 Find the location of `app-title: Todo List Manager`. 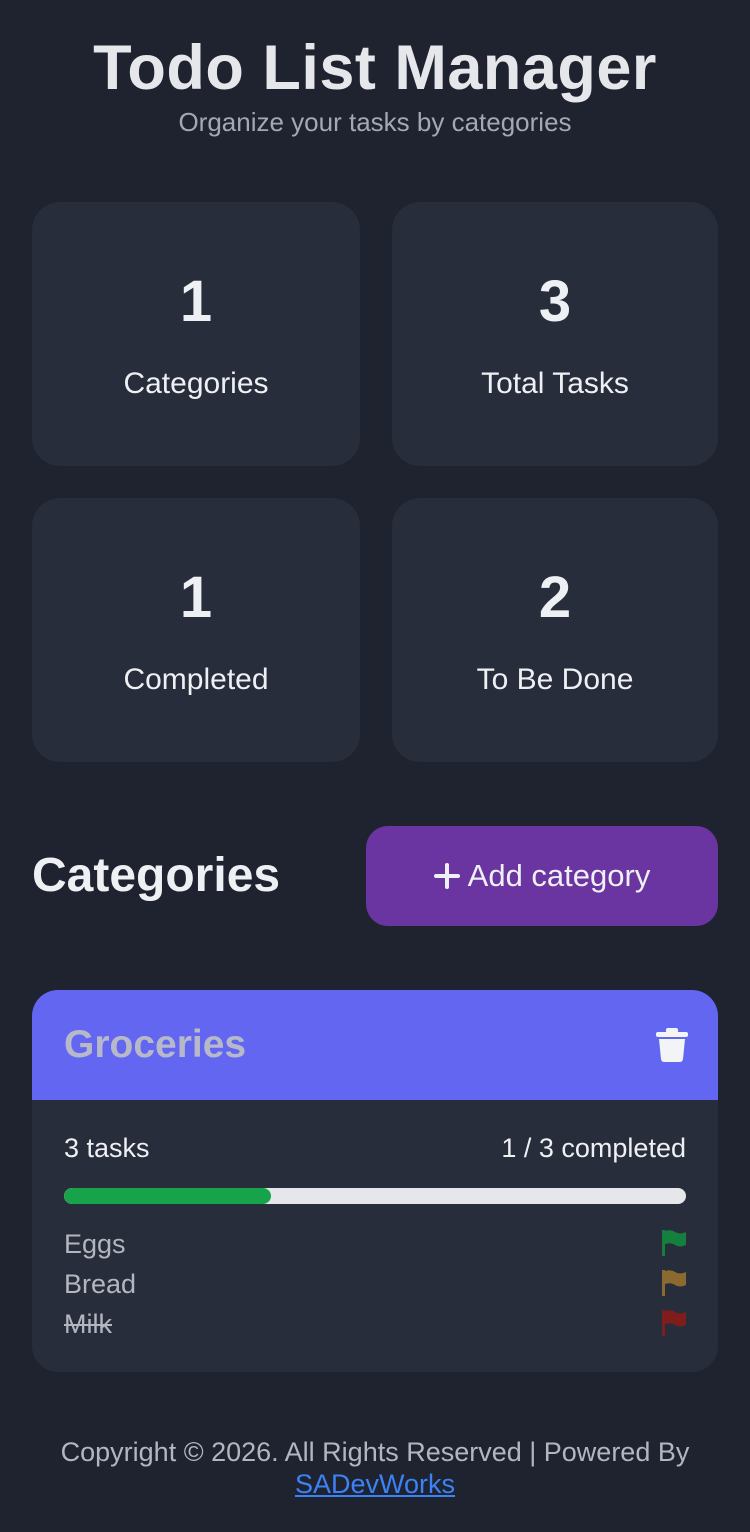

app-title: Todo List Manager is located at coordinates (375, 68).